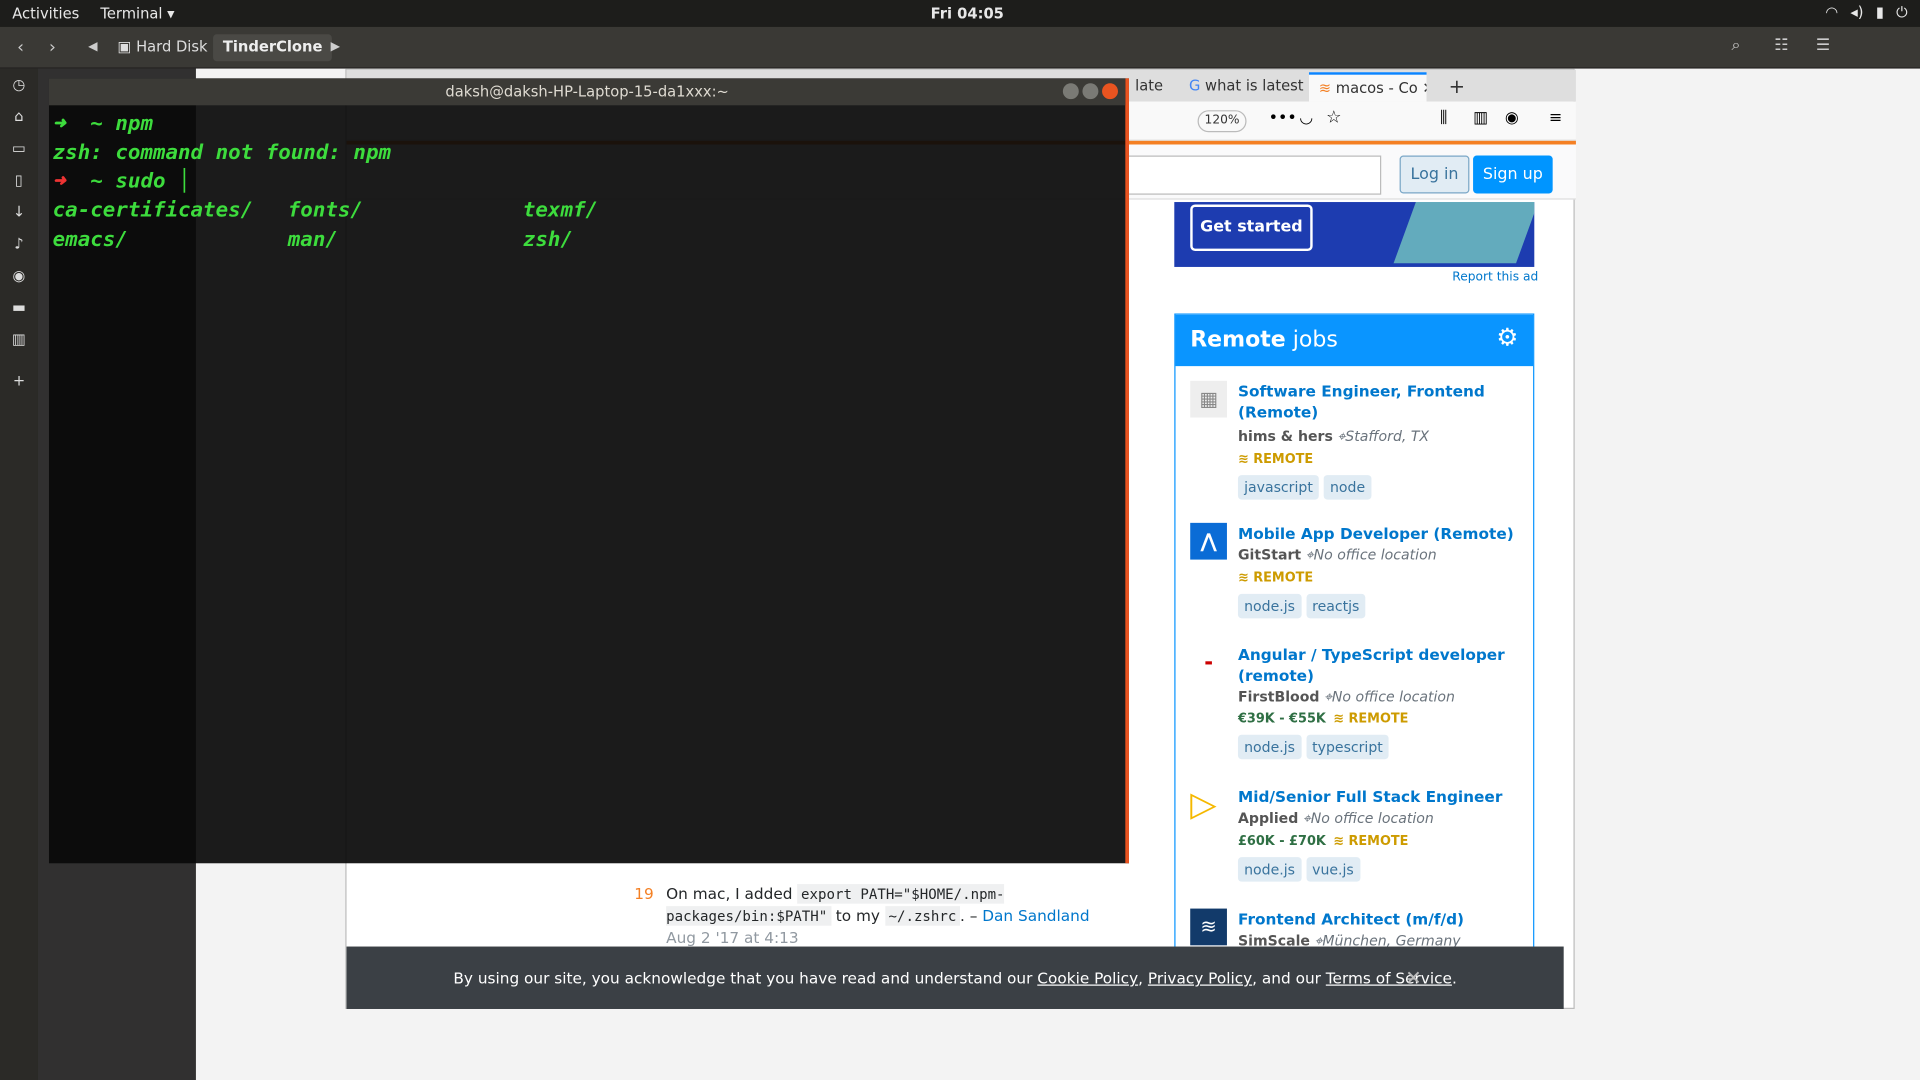  Describe the element at coordinates (19, 307) in the screenshot. I see `video-icon: ▬` at that location.